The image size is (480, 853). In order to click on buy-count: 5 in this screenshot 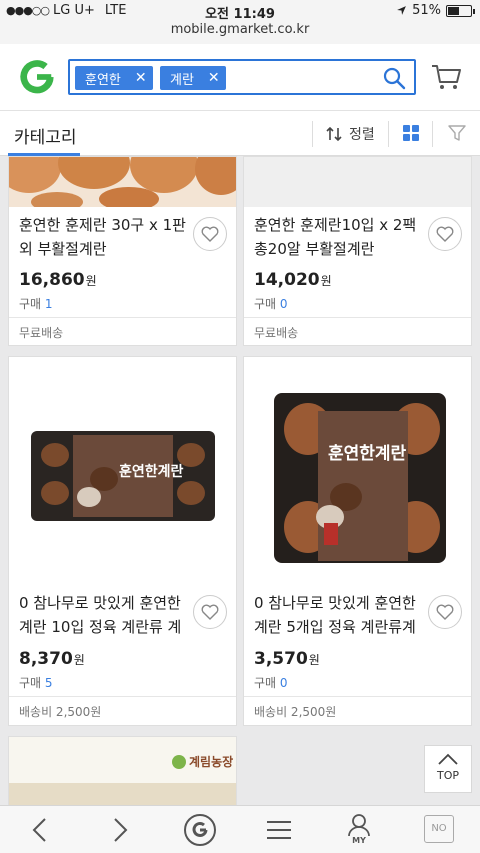, I will do `click(48, 683)`.